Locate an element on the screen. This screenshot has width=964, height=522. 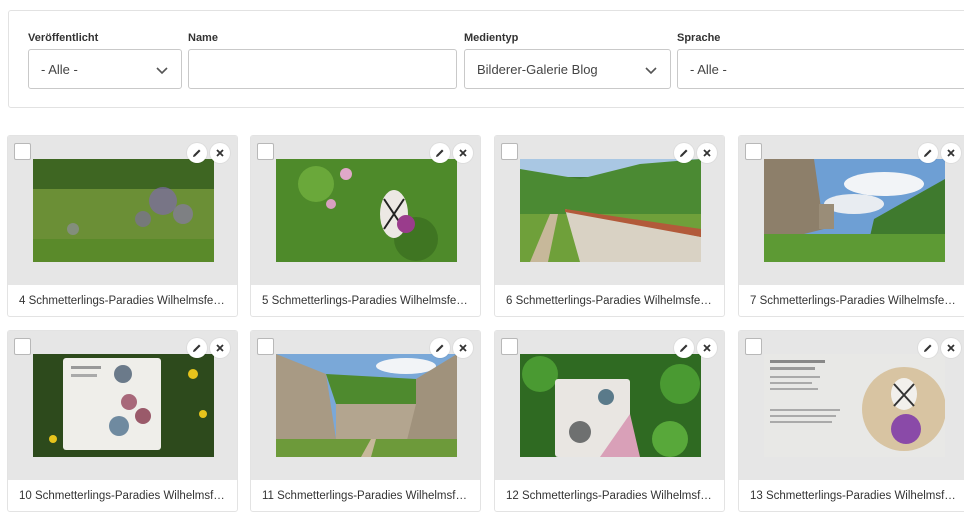
fortress-moat-image is located at coordinates (366, 405).